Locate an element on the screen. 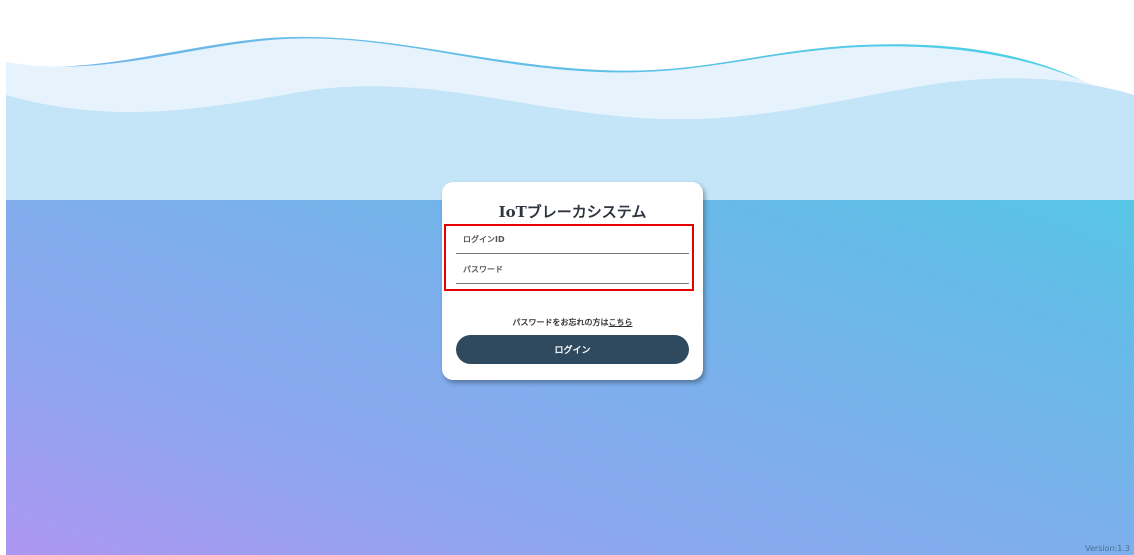  forgot-password-text: パスワードをお忘れの方はこちら is located at coordinates (572, 322).